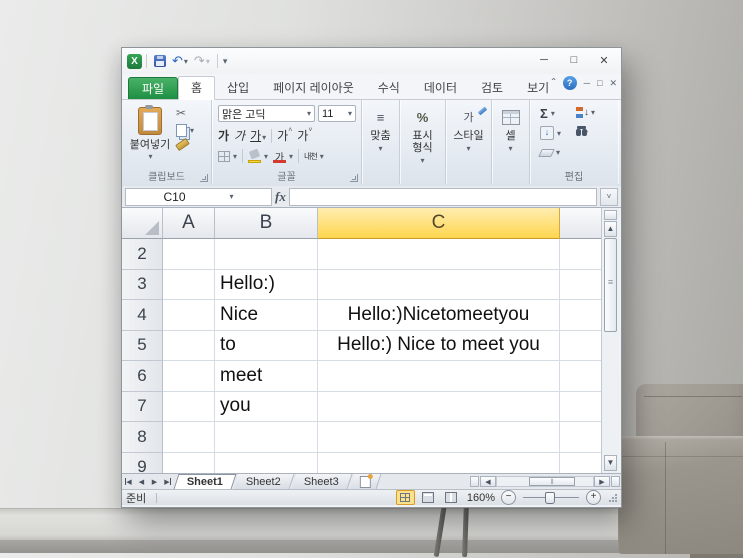 This screenshot has height=558, width=743. What do you see at coordinates (481, 498) in the screenshot?
I see `zoom-level: 160%` at bounding box center [481, 498].